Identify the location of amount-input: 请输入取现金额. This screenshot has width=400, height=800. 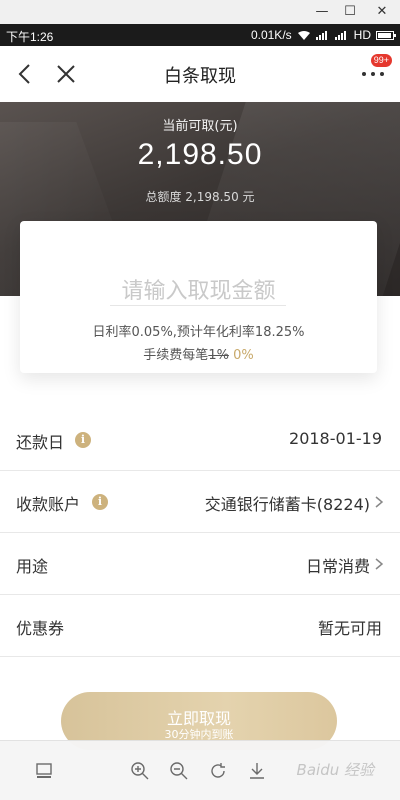
(198, 289).